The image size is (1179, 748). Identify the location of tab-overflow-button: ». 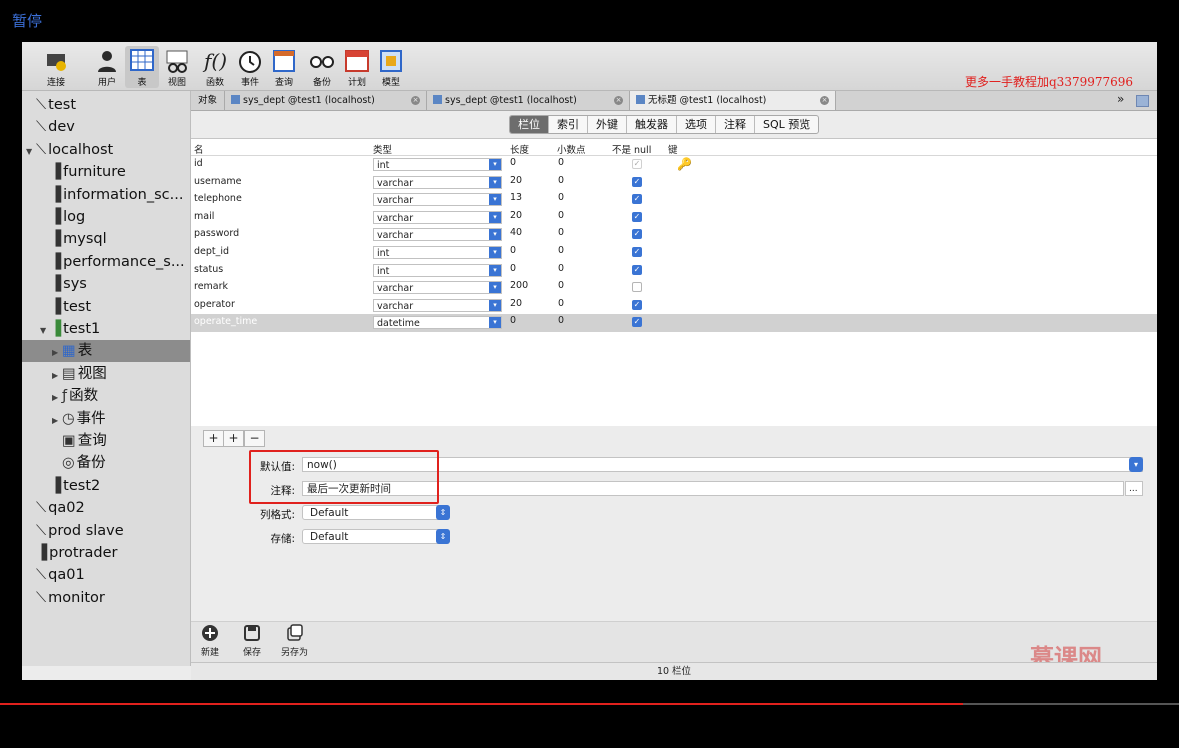
(1120, 99).